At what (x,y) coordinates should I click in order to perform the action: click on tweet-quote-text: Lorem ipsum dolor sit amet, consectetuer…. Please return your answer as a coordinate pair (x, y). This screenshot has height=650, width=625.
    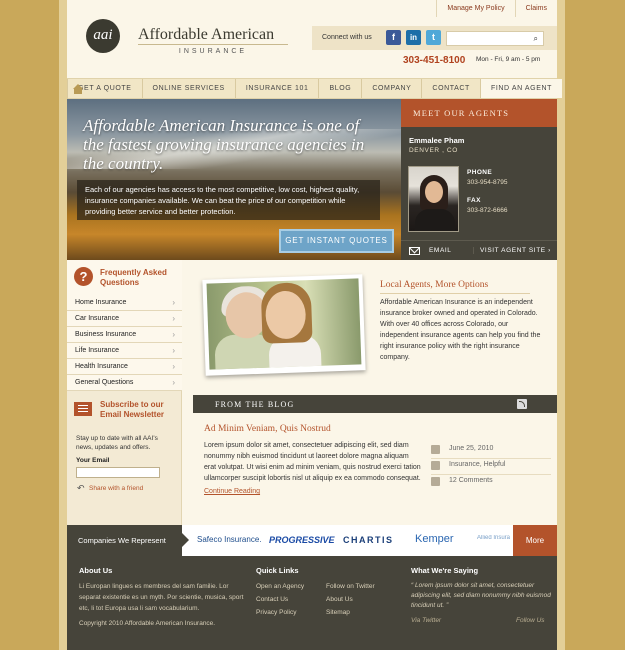
    Looking at the image, I should click on (481, 595).